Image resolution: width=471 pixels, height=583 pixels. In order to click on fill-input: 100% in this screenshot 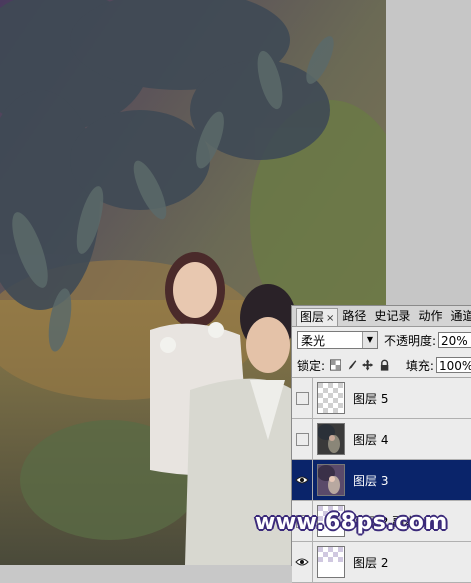, I will do `click(453, 365)`.